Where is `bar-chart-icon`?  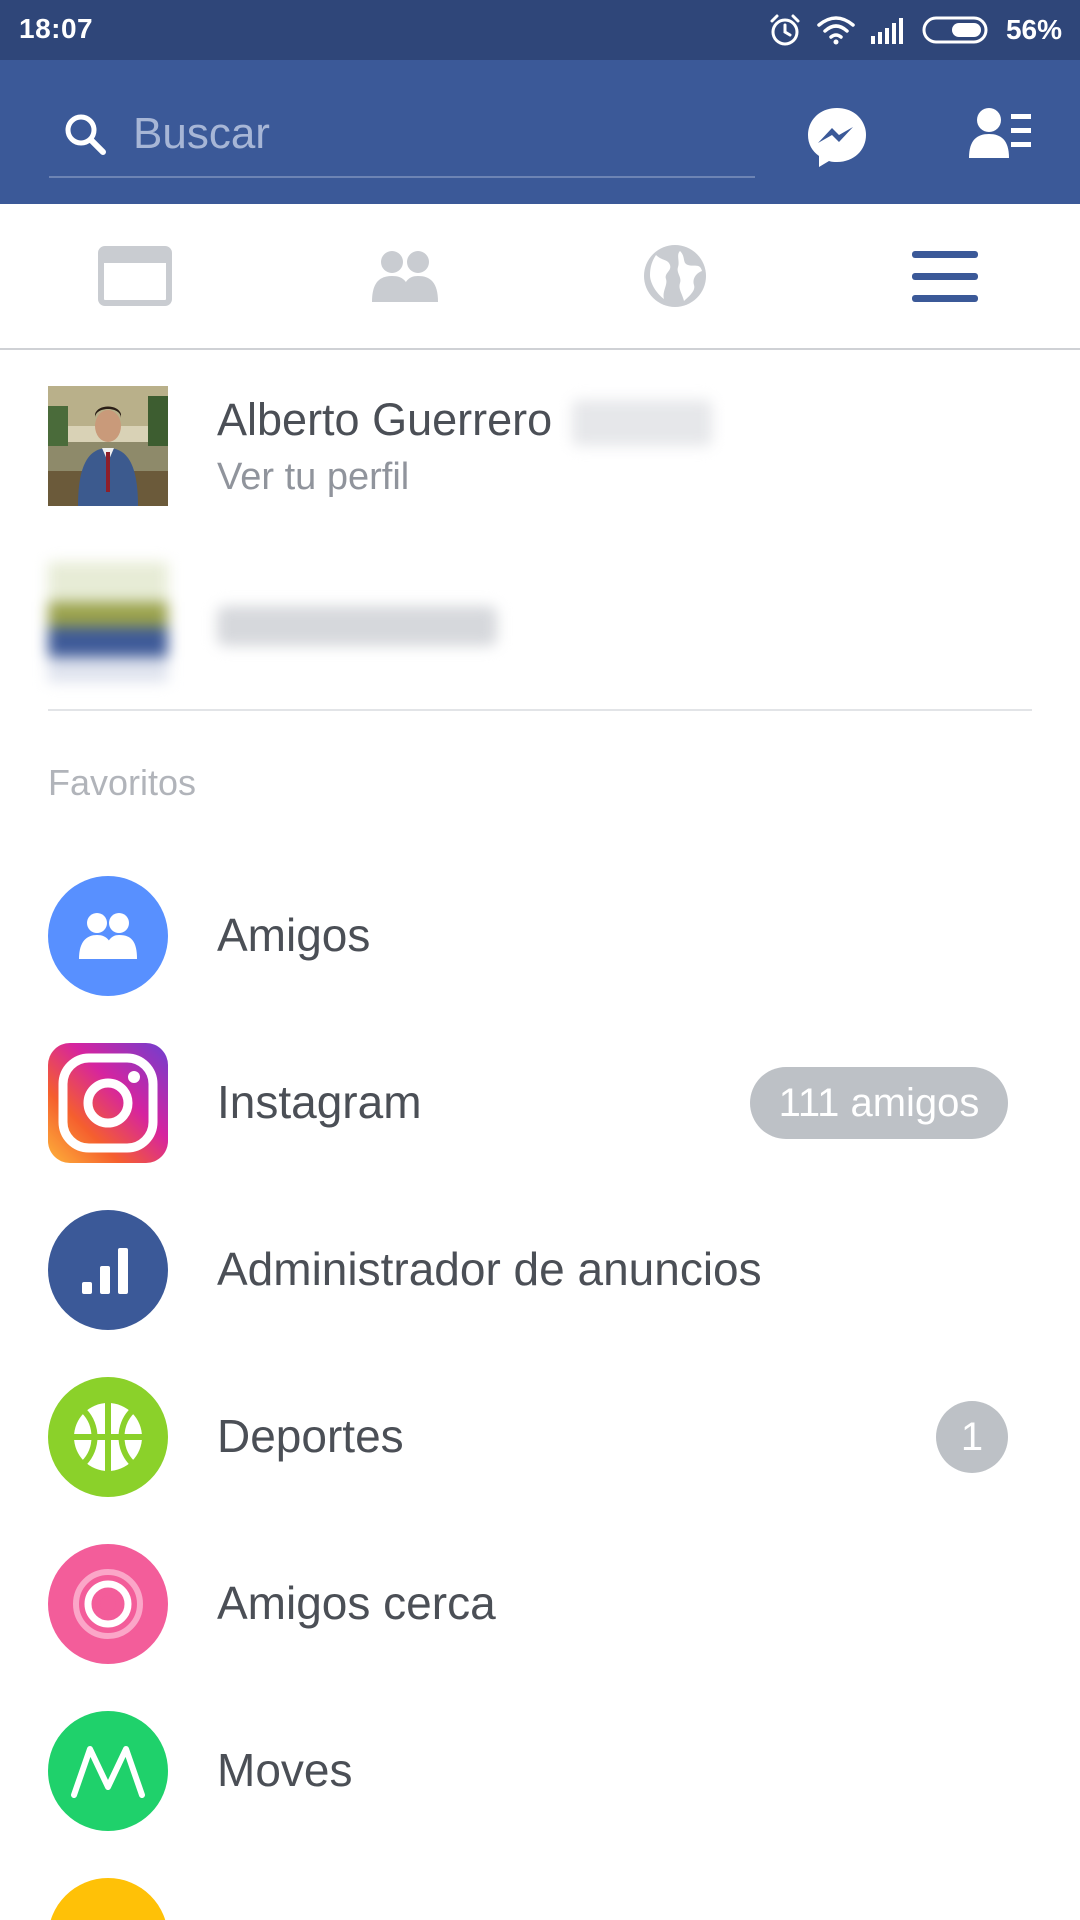 bar-chart-icon is located at coordinates (108, 1270).